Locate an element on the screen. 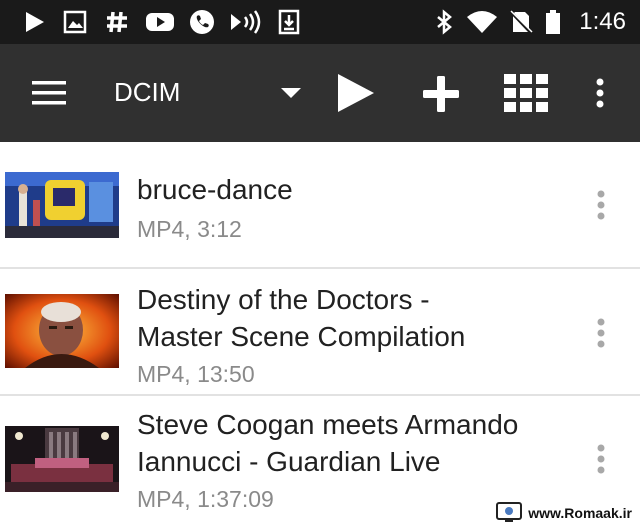 This screenshot has width=640, height=529. add-icon is located at coordinates (441, 94).